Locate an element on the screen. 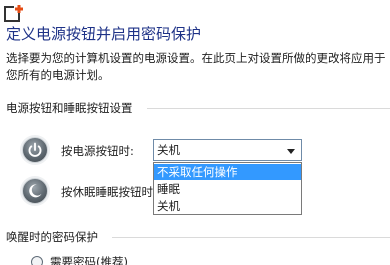  dropdown-option-sleep: 睡眠 is located at coordinates (227, 189).